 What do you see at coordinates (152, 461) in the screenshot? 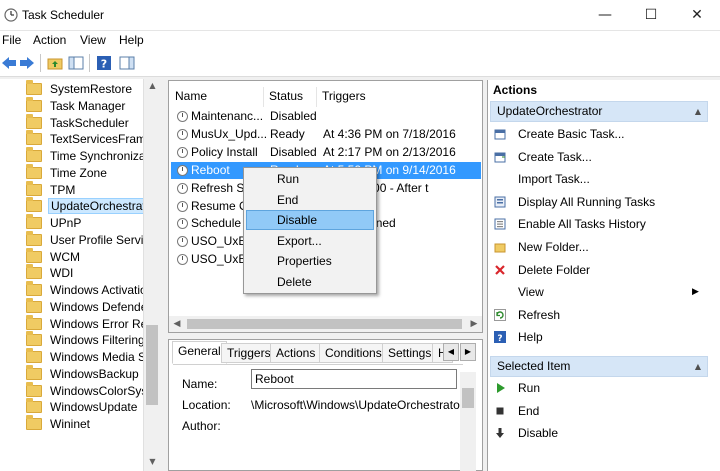
I see `scroll-down-arrow-icon: ▼` at bounding box center [152, 461].